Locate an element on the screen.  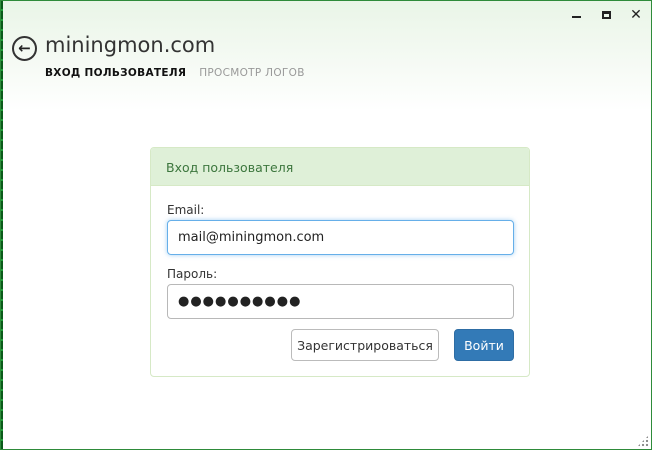
email-field is located at coordinates (340, 237).